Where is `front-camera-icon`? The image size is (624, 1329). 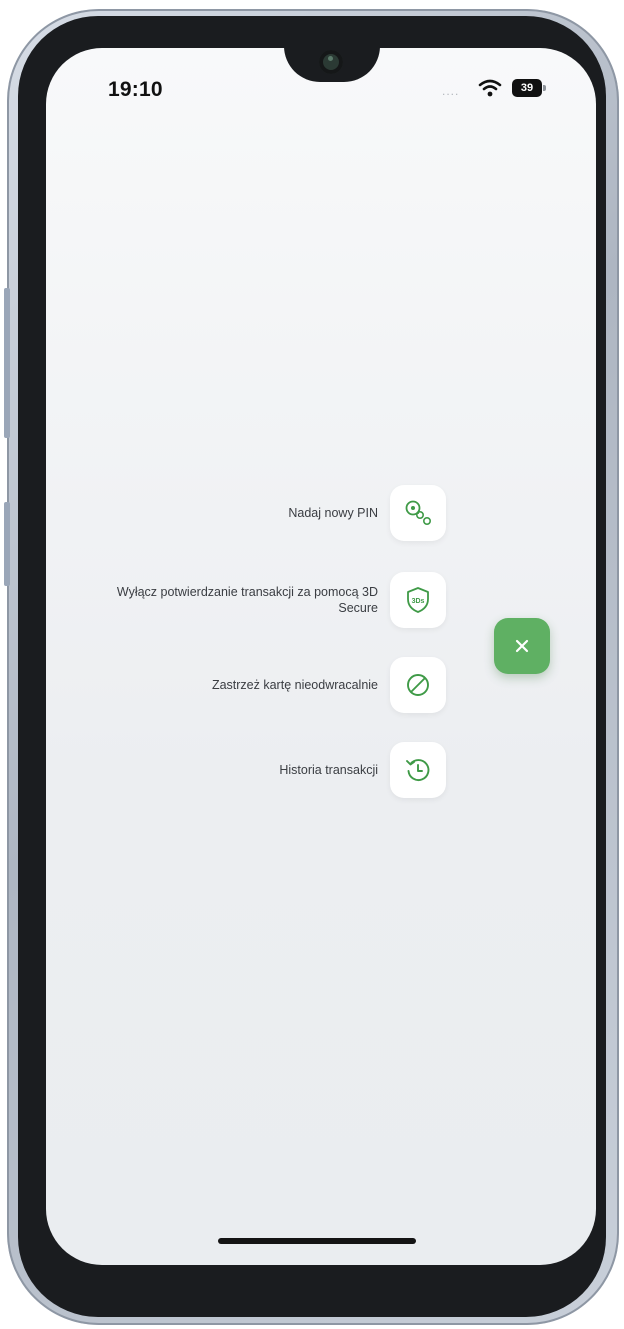 front-camera-icon is located at coordinates (331, 62).